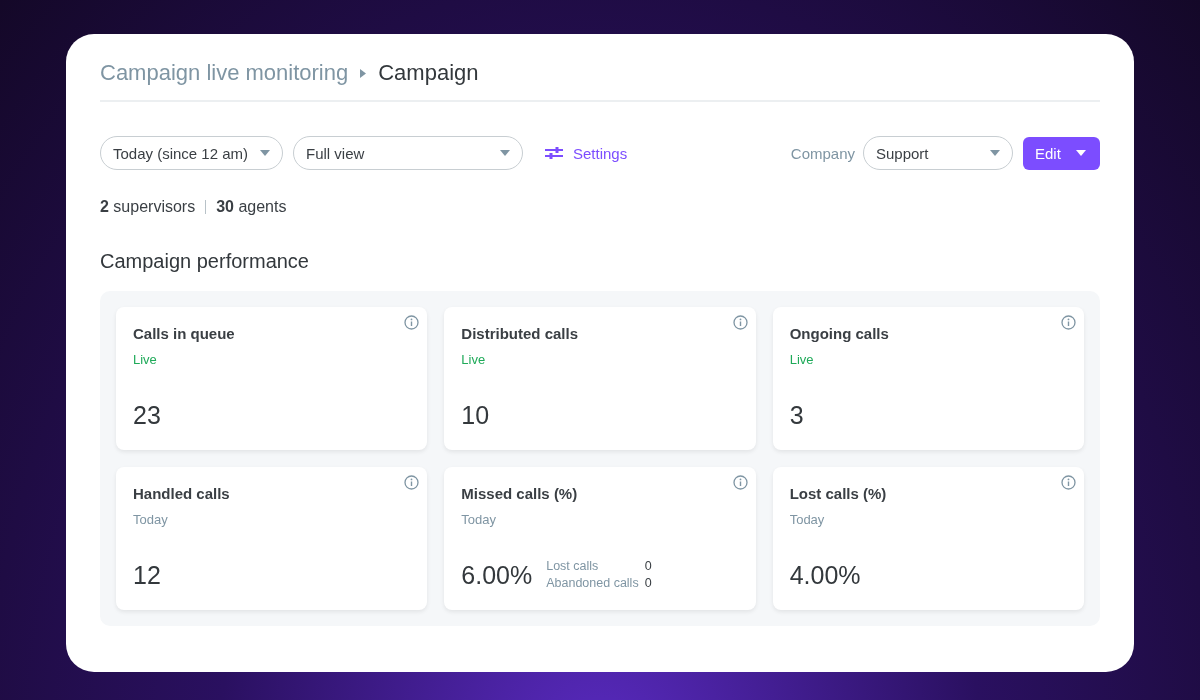  Describe the element at coordinates (586, 153) in the screenshot. I see `settings-button: Settings` at that location.